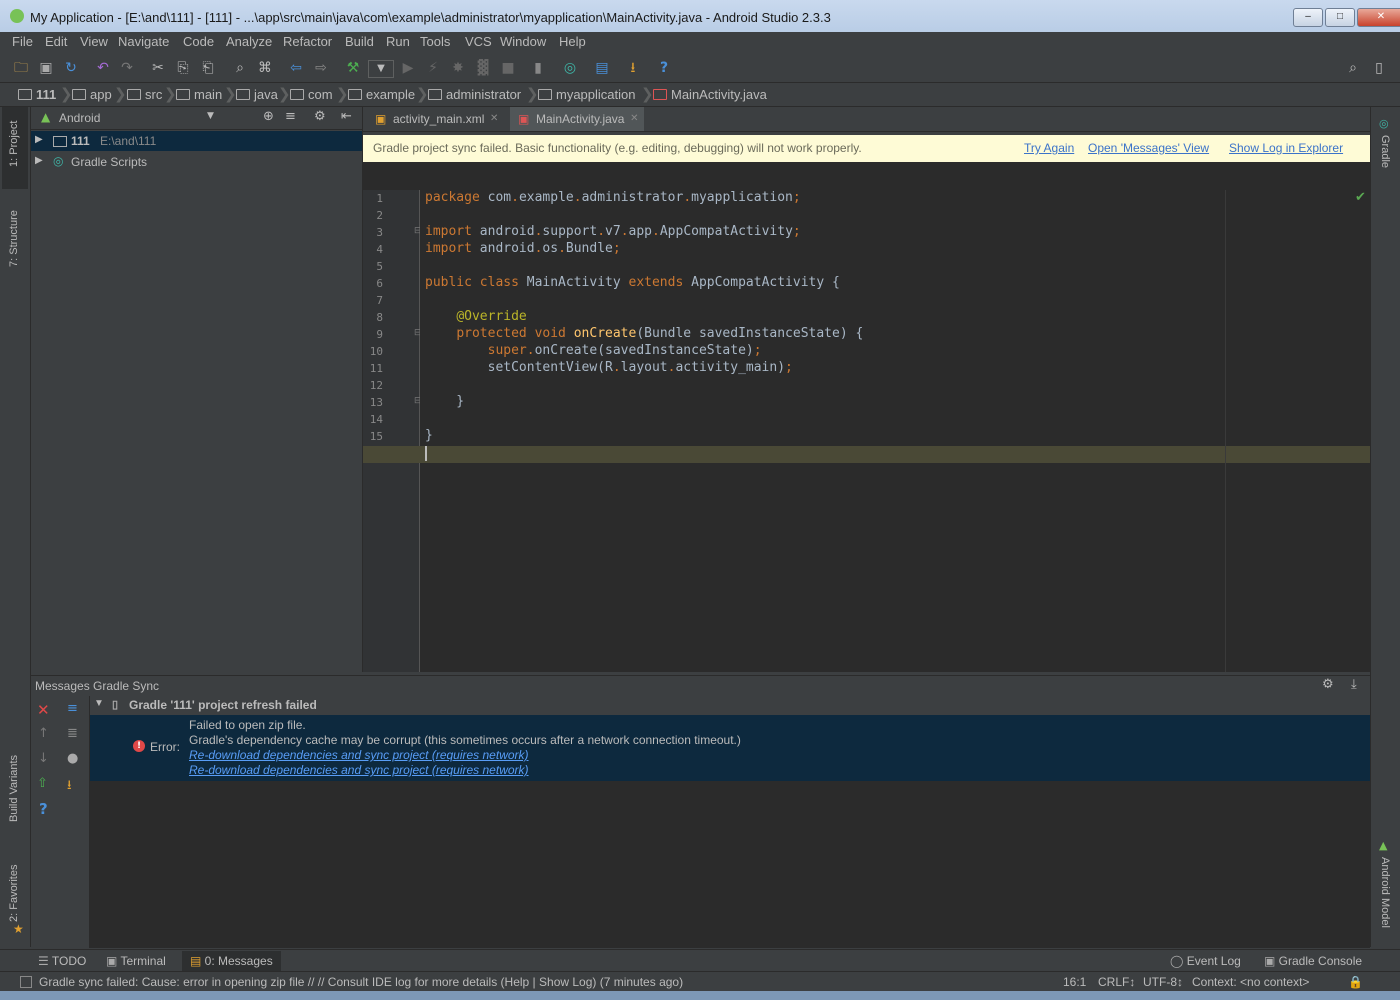  I want to click on close-icon: ✕, so click(43, 710).